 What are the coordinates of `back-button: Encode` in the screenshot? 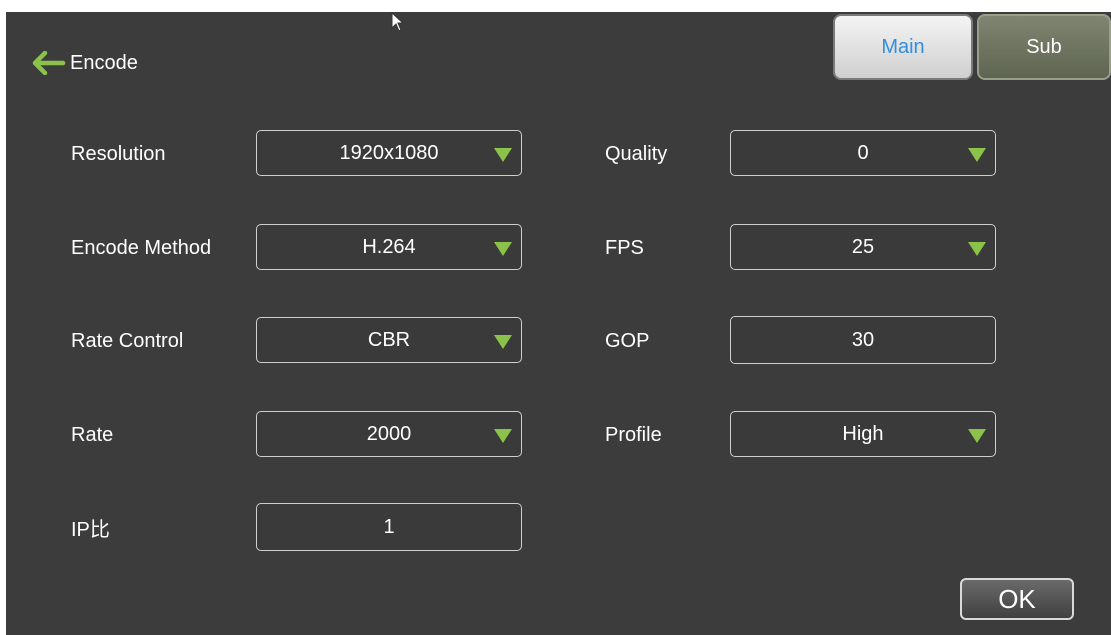 It's located at (85, 63).